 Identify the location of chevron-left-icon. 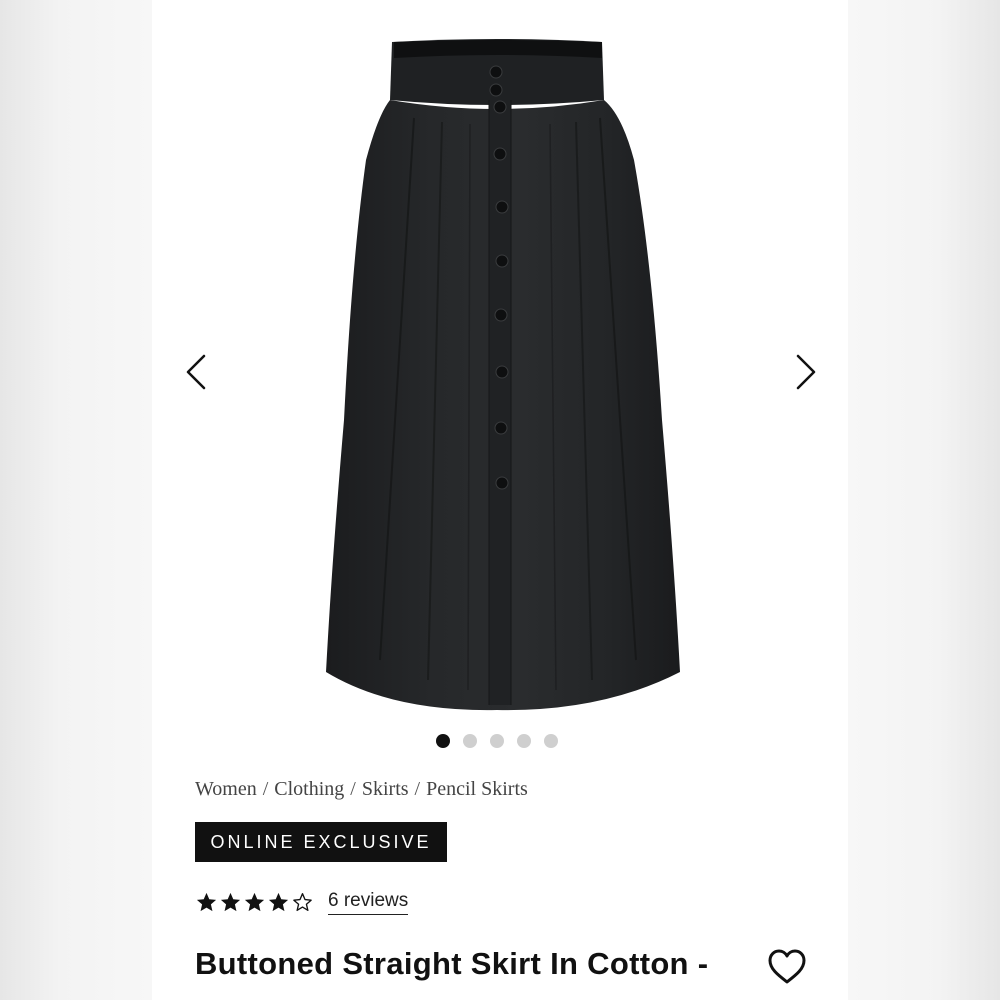
(196, 372).